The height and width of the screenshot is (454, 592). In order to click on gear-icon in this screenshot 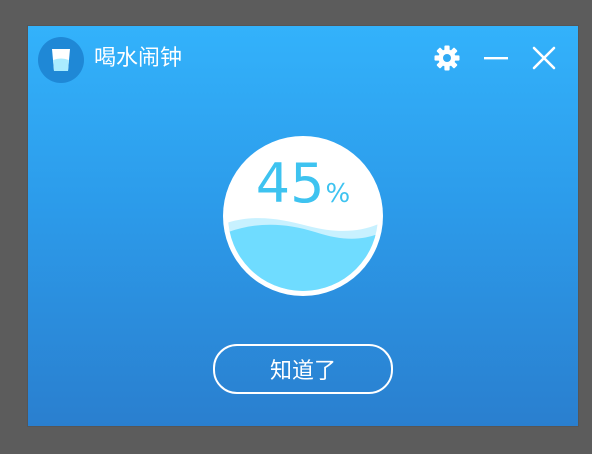, I will do `click(447, 60)`.